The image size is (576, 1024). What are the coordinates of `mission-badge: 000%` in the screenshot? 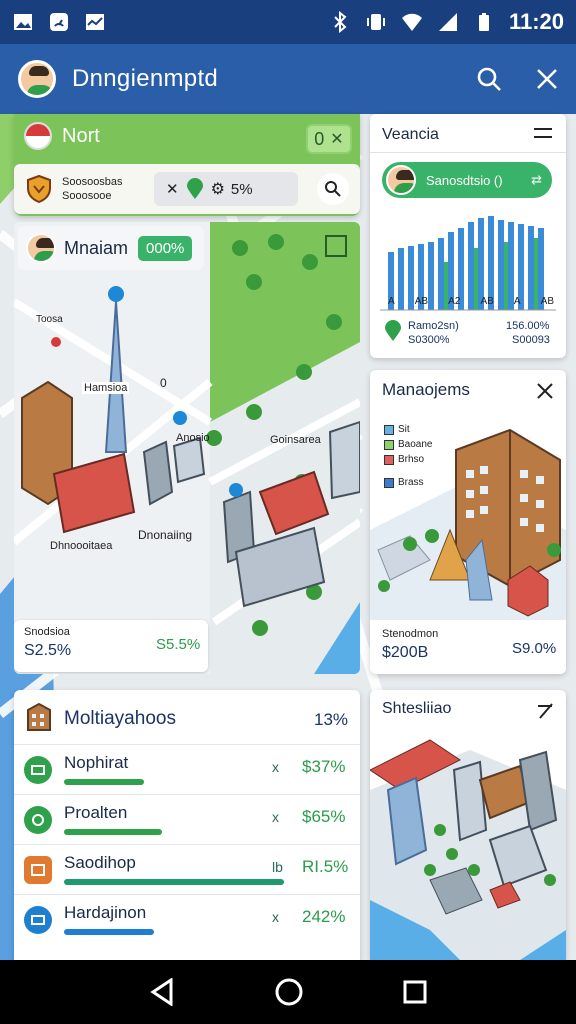 It's located at (165, 248).